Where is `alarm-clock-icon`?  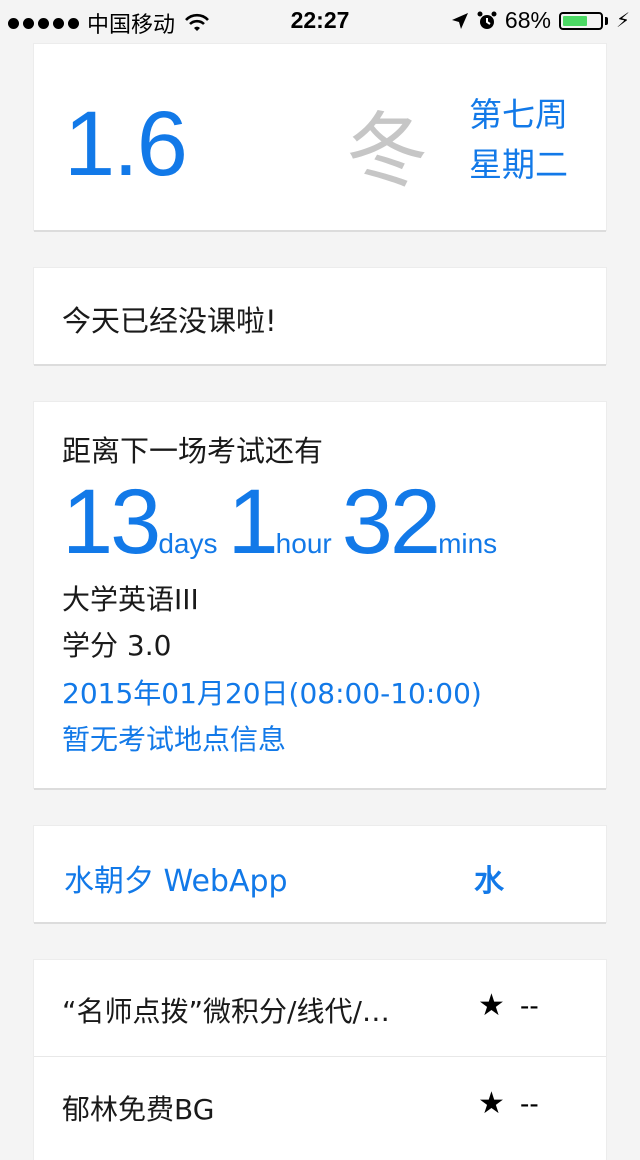 alarm-clock-icon is located at coordinates (487, 20).